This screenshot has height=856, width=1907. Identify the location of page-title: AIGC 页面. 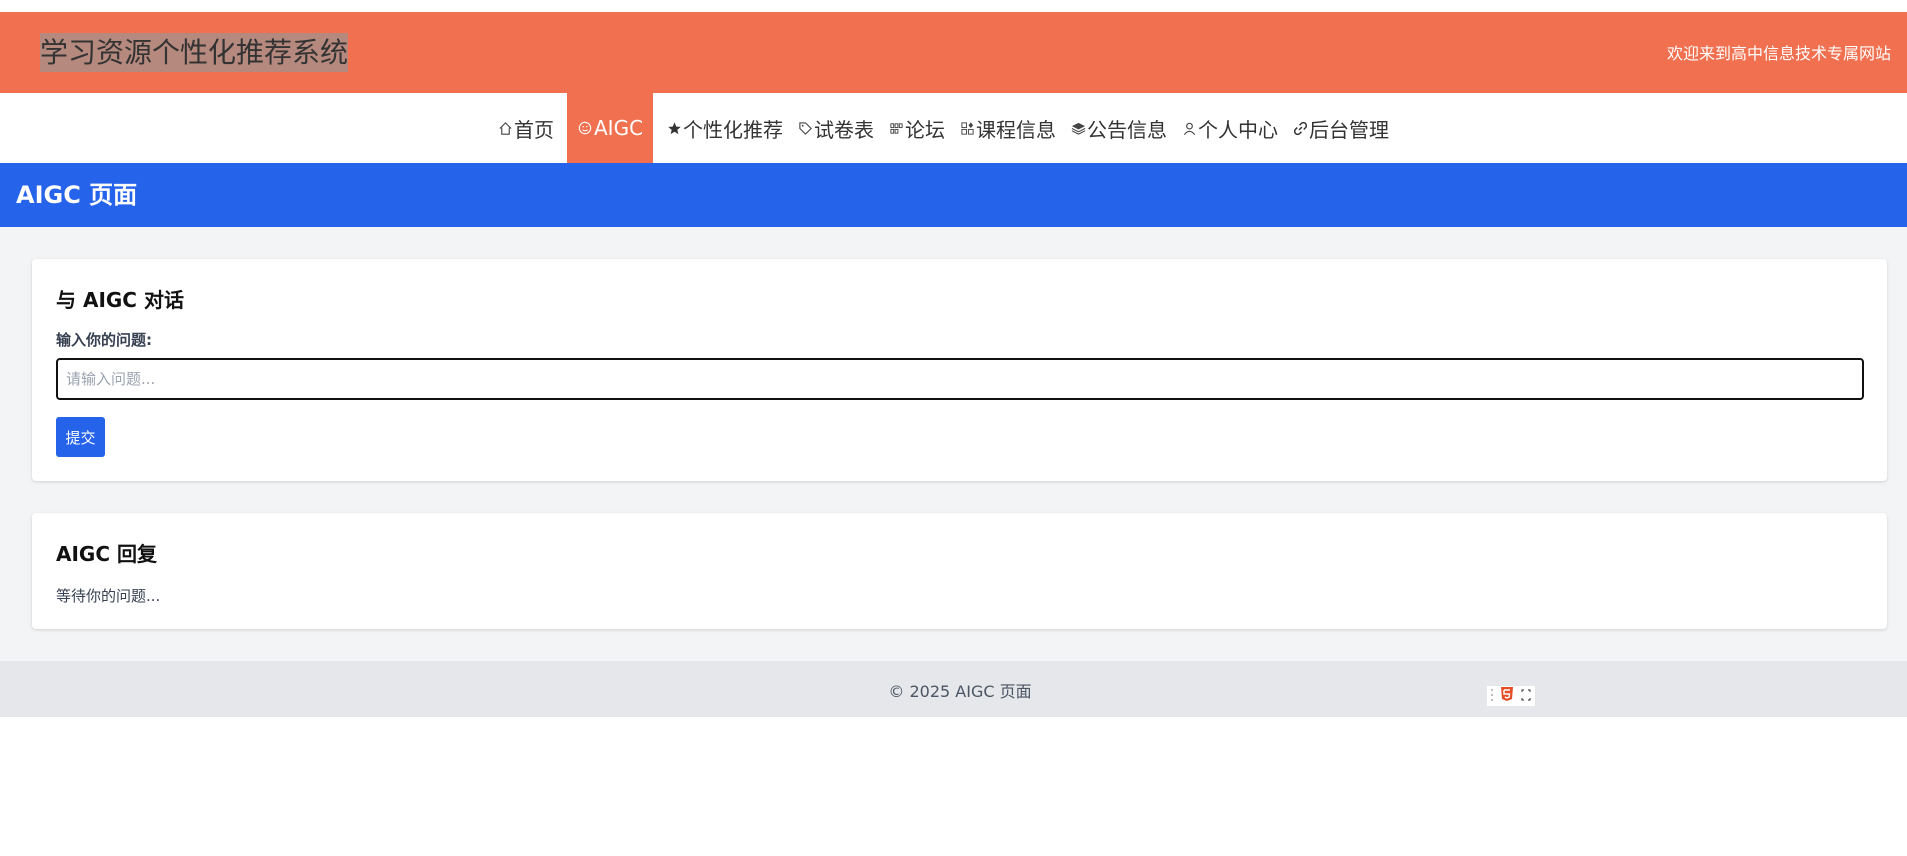
(77, 195).